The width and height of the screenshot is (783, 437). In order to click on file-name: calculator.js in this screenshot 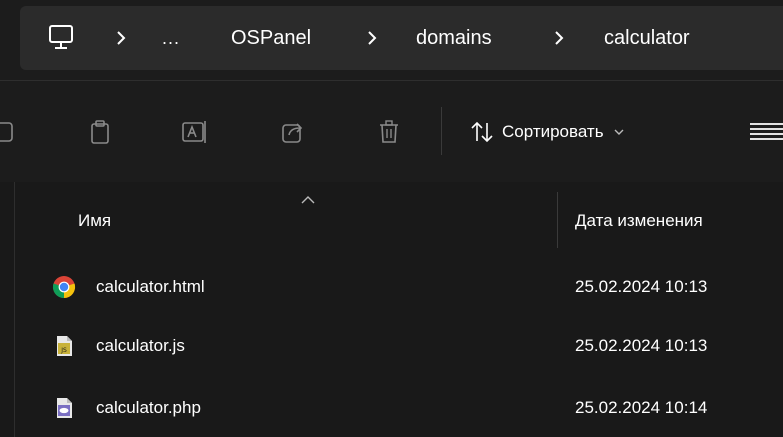, I will do `click(140, 345)`.